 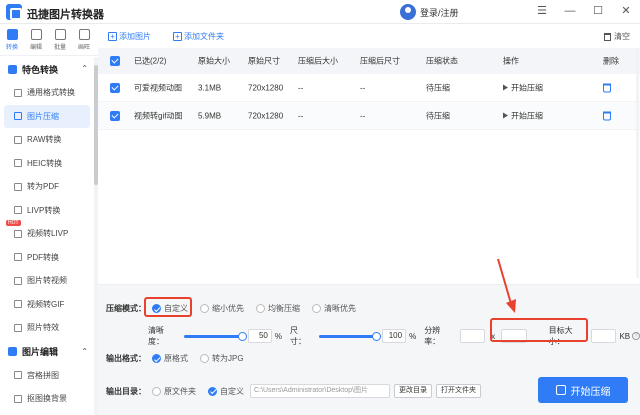 I want to click on width-input, so click(x=472, y=336).